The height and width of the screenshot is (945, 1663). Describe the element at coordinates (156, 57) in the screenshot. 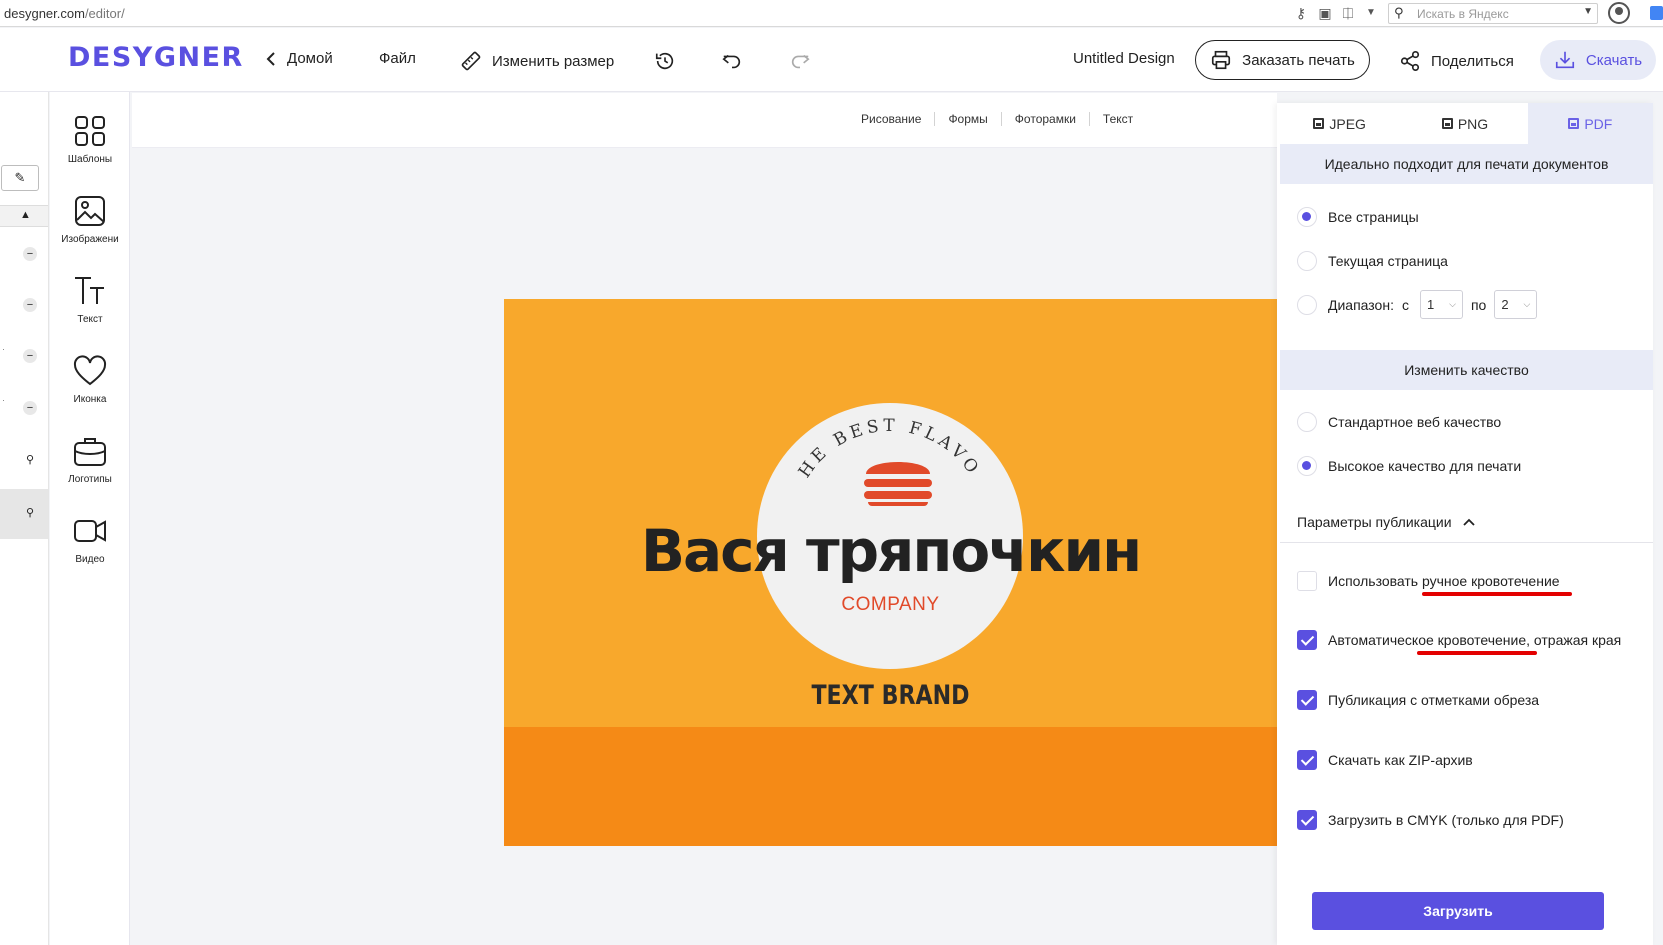

I see `desygner-logo: DESYGNER` at that location.